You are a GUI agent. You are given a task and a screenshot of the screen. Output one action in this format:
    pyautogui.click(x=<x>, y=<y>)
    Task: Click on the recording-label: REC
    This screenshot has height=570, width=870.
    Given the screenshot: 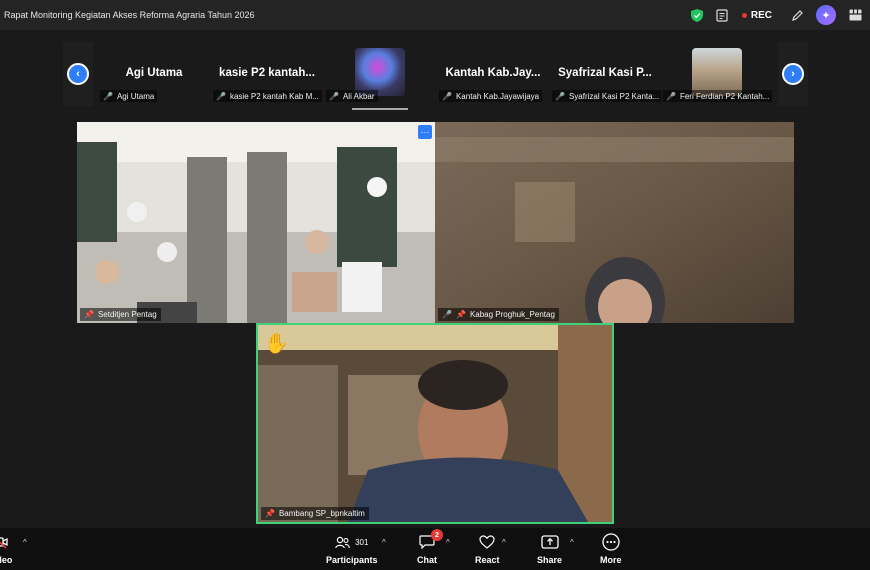 What is the action you would take?
    pyautogui.click(x=761, y=15)
    